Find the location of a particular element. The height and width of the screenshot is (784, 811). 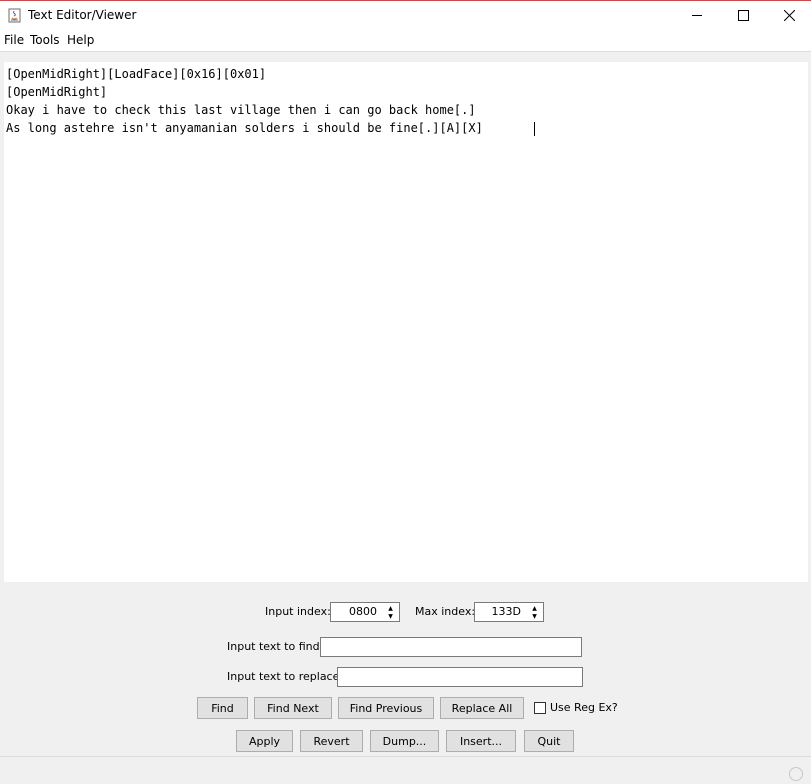

input-index-value: 0800 is located at coordinates (363, 611).